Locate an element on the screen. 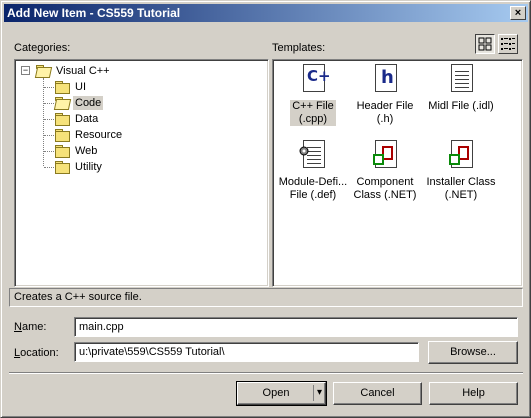  help-button: Help is located at coordinates (473, 393).